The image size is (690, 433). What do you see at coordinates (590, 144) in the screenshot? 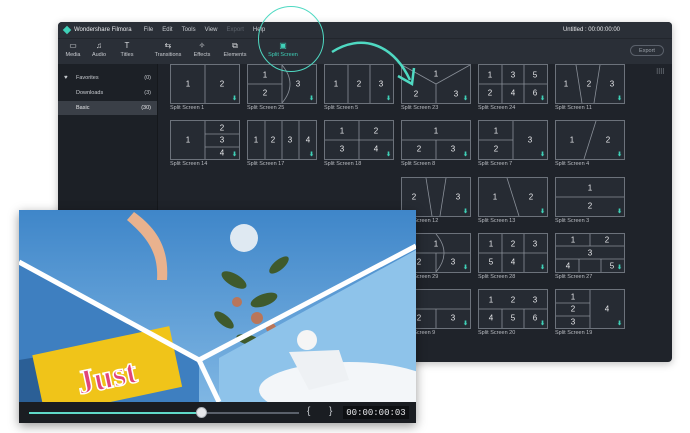
I see `split-screen-tile: 1 2 ⬇ Split Screen 4` at bounding box center [590, 144].